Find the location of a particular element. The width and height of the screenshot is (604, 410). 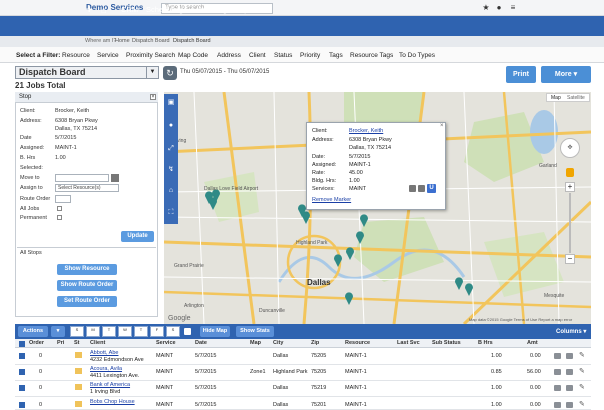

breadcrumb-dispatch: Dispatch Board is located at coordinates (151, 41).